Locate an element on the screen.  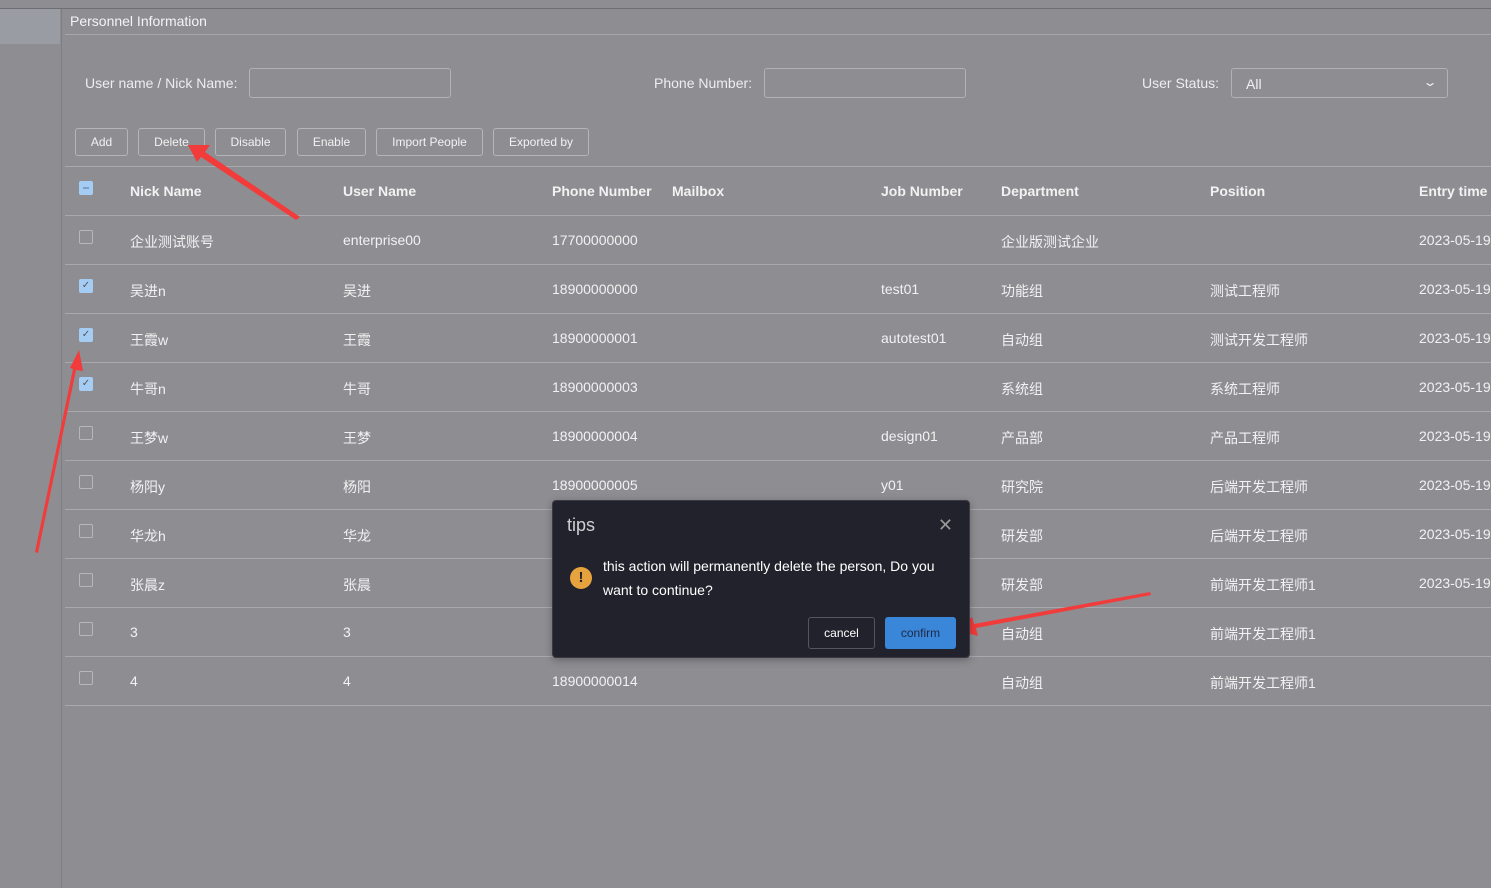
table-cell: autotest01 is located at coordinates (914, 338).